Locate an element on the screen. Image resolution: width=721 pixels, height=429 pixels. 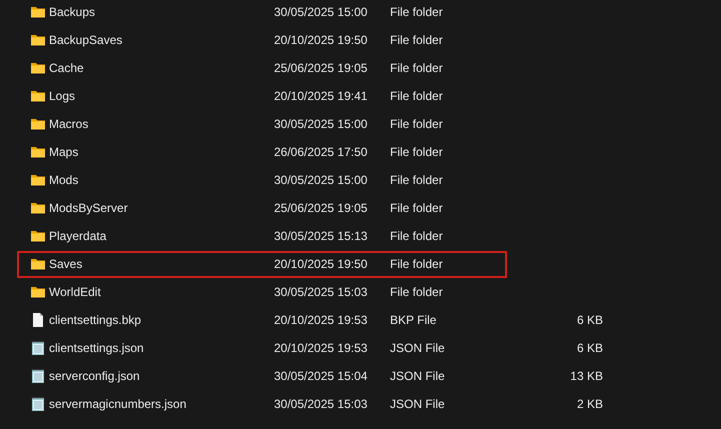
file-name: clientsettings.bkp is located at coordinates (160, 320).